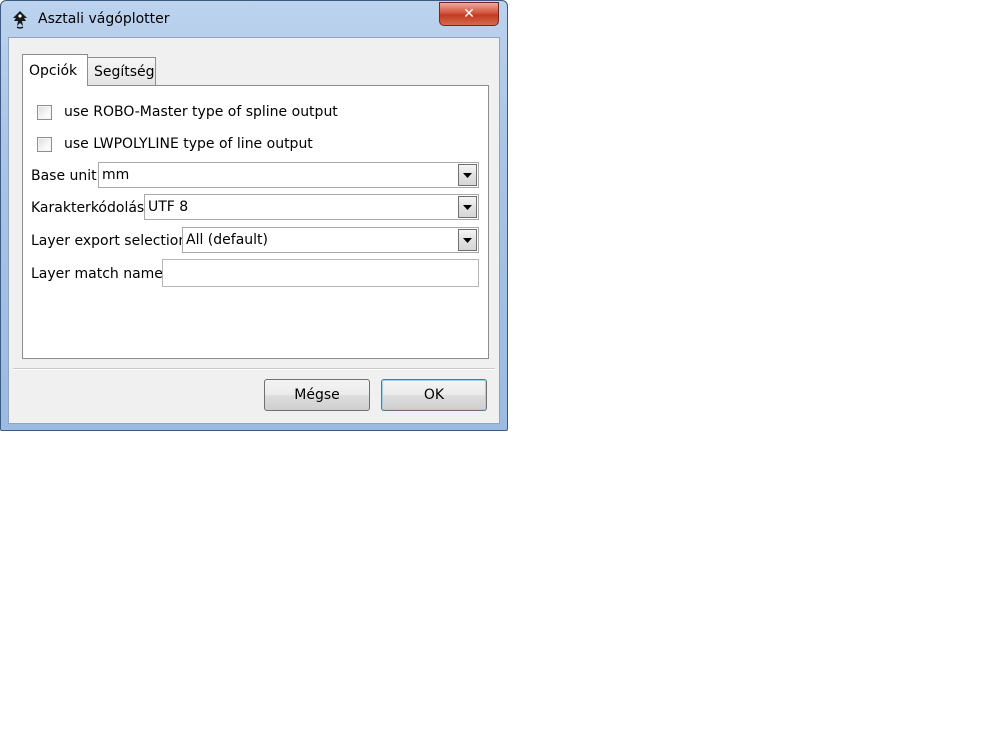  What do you see at coordinates (254, 19) in the screenshot?
I see `title-bar: Asztali vágóplotter ✕` at bounding box center [254, 19].